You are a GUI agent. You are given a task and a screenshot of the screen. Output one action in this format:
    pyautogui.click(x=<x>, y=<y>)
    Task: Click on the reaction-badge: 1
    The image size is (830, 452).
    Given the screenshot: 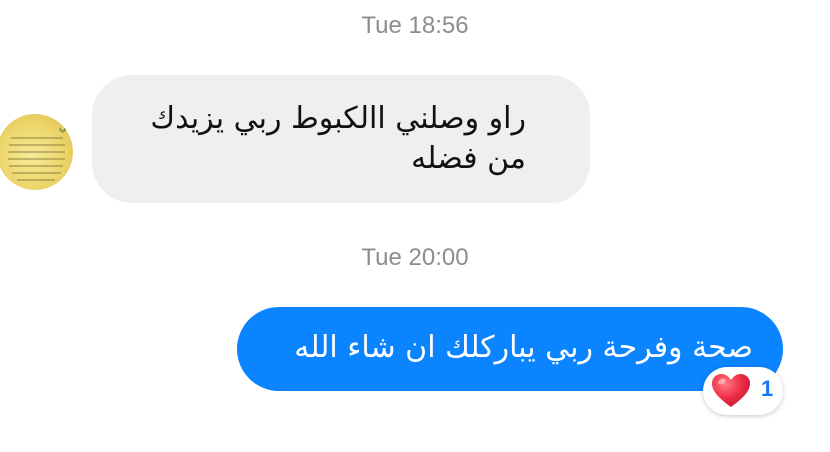 What is the action you would take?
    pyautogui.click(x=743, y=391)
    